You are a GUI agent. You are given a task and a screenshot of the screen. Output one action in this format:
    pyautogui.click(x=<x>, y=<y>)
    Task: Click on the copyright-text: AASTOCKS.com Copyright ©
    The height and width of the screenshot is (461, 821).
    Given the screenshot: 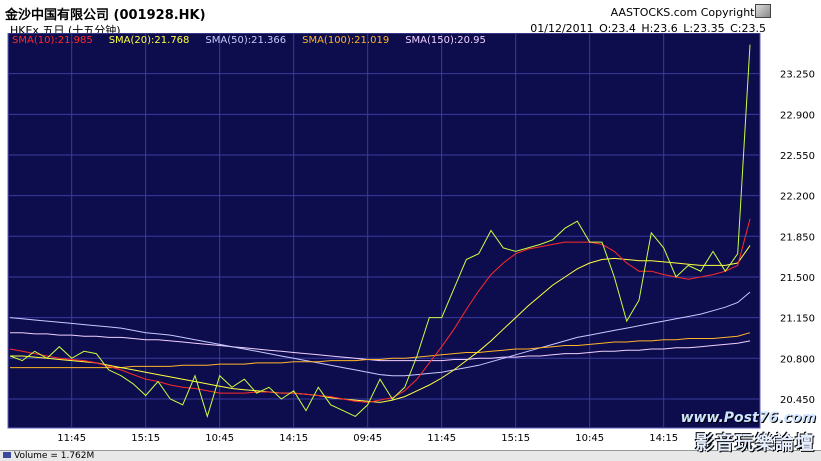 What is the action you would take?
    pyautogui.click(x=690, y=12)
    